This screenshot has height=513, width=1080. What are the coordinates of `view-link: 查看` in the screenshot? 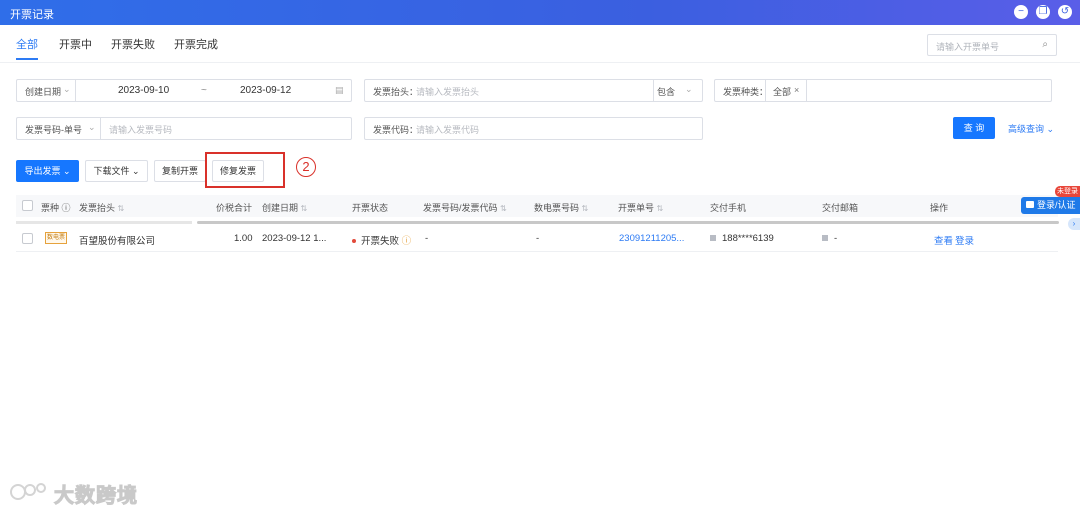 It's located at (943, 240).